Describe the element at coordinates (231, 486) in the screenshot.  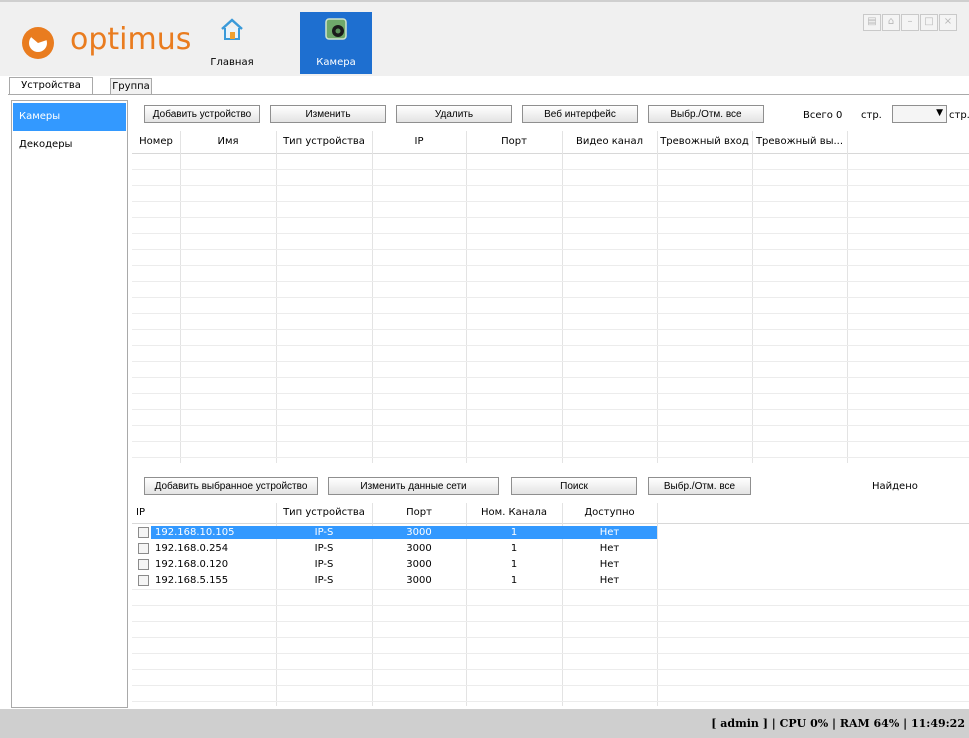
I see `add-selected-device-button: Добавить выбранное устройство` at that location.